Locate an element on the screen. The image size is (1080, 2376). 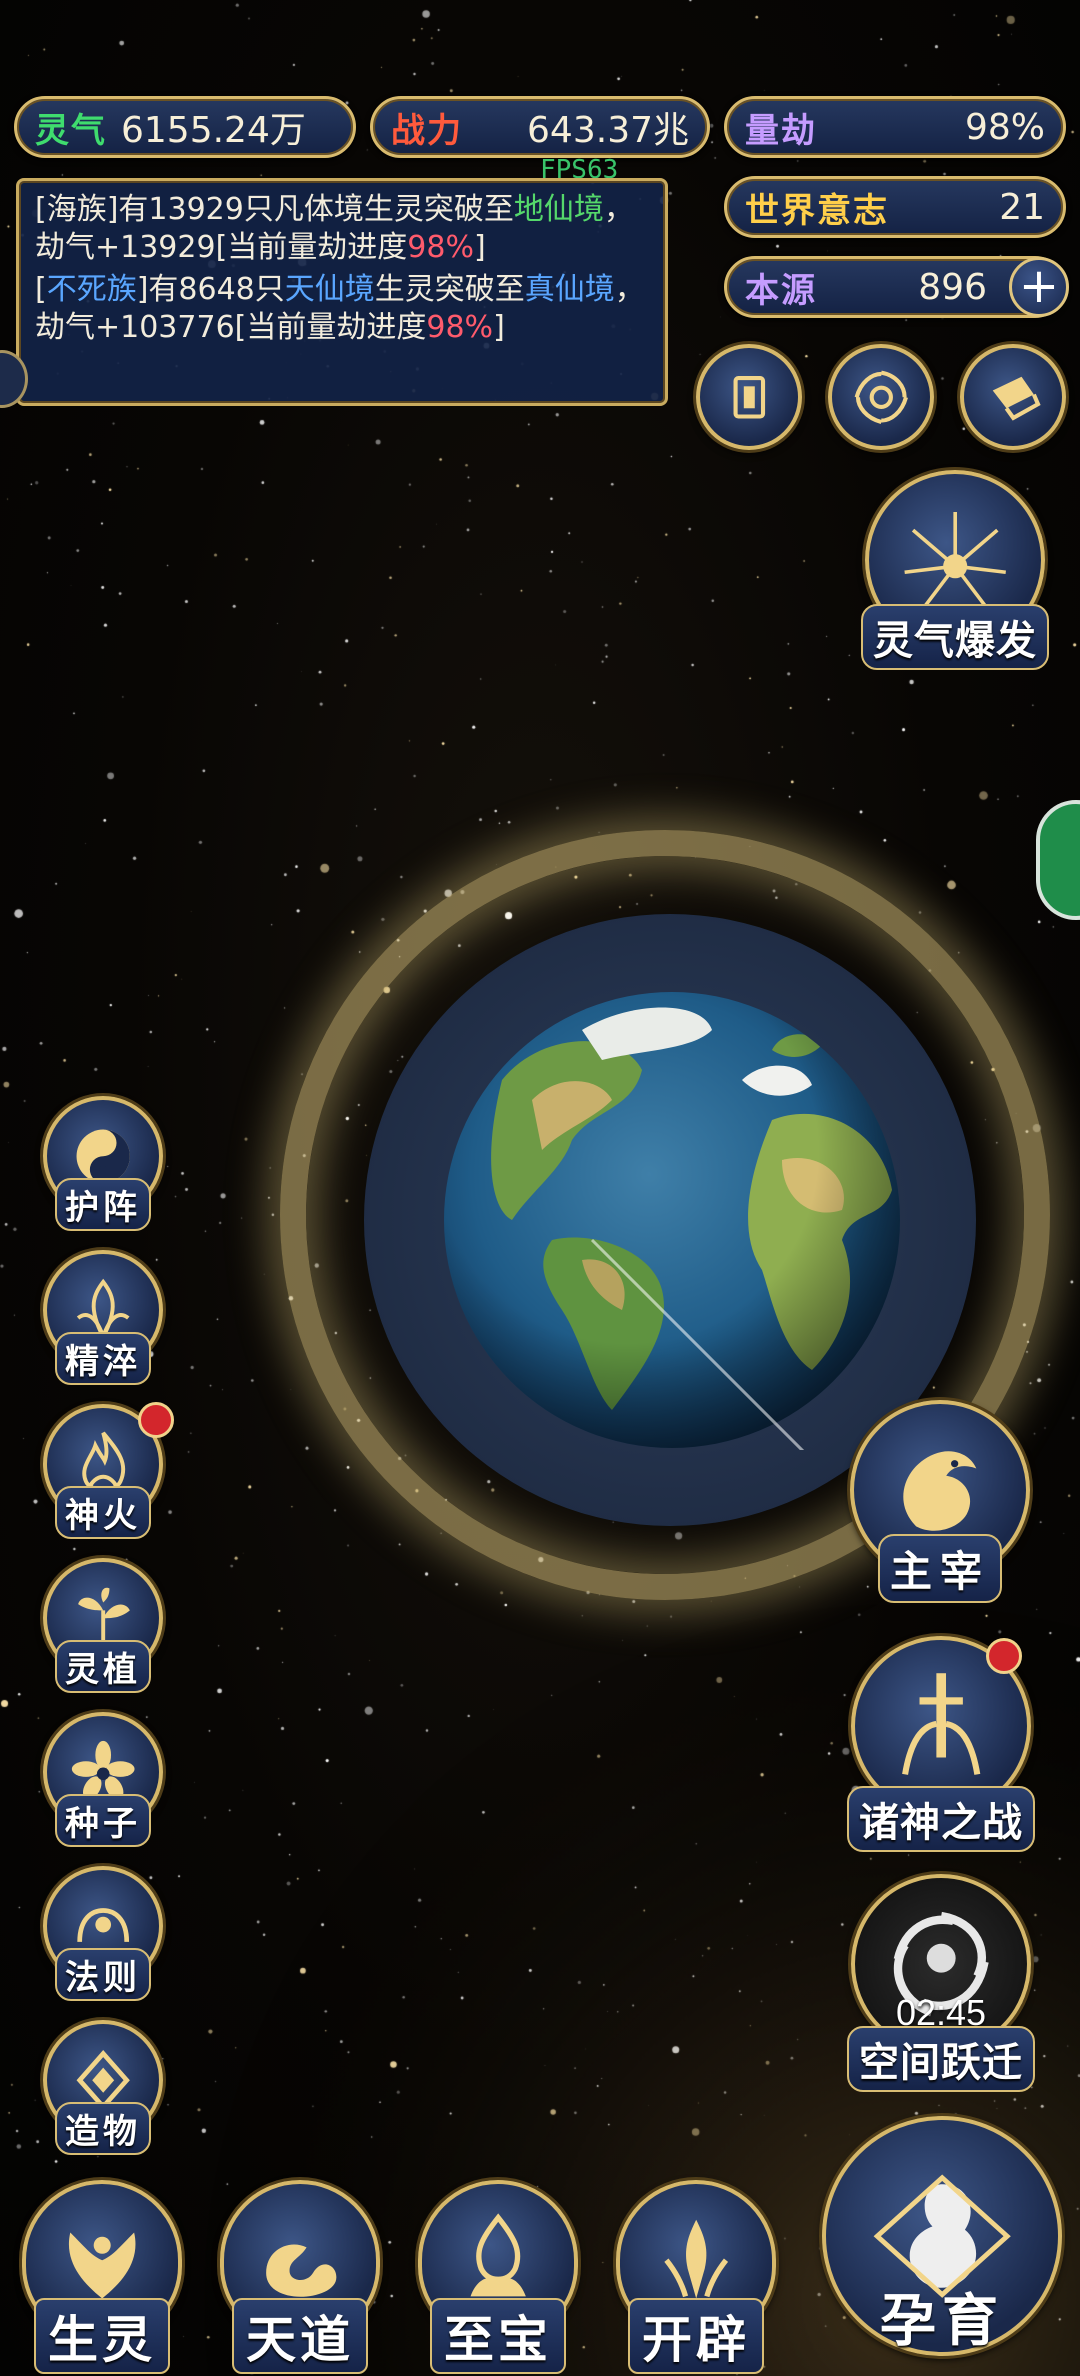
side-button: 灵植 is located at coordinates (103, 1625).